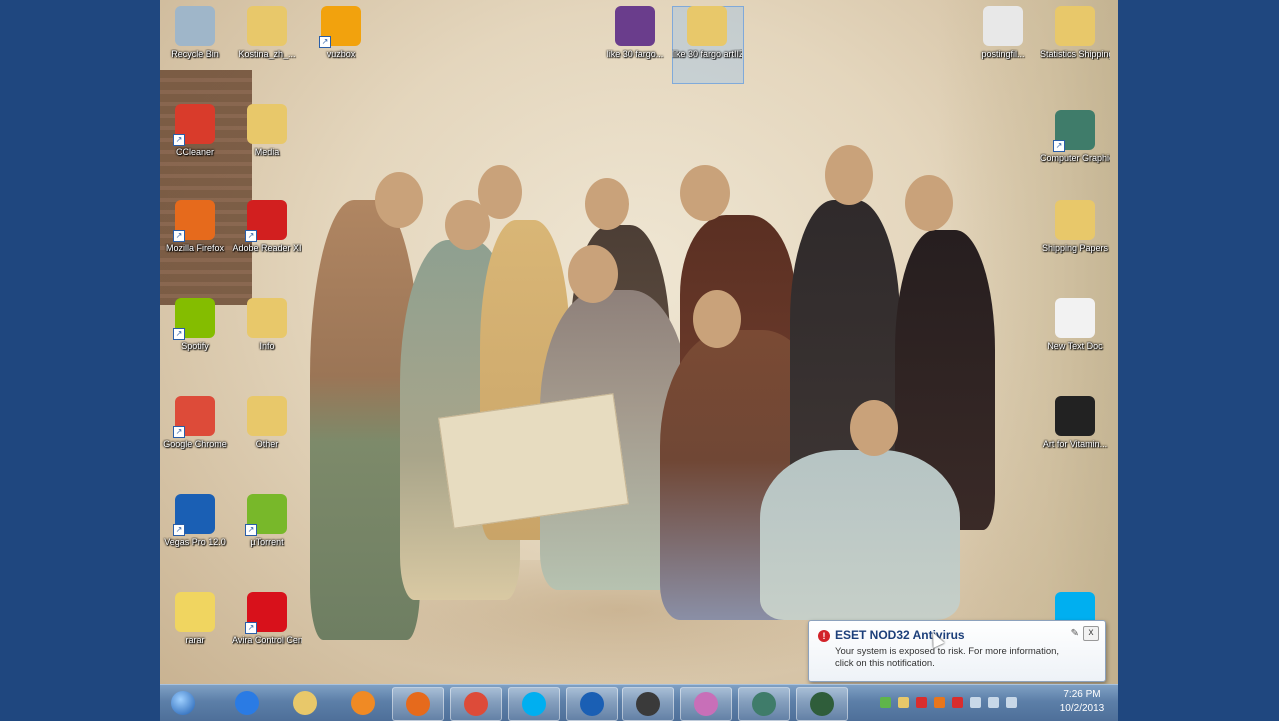  I want to click on desktop-icon-label: like 30 fargo artIIZ, so click(707, 54).